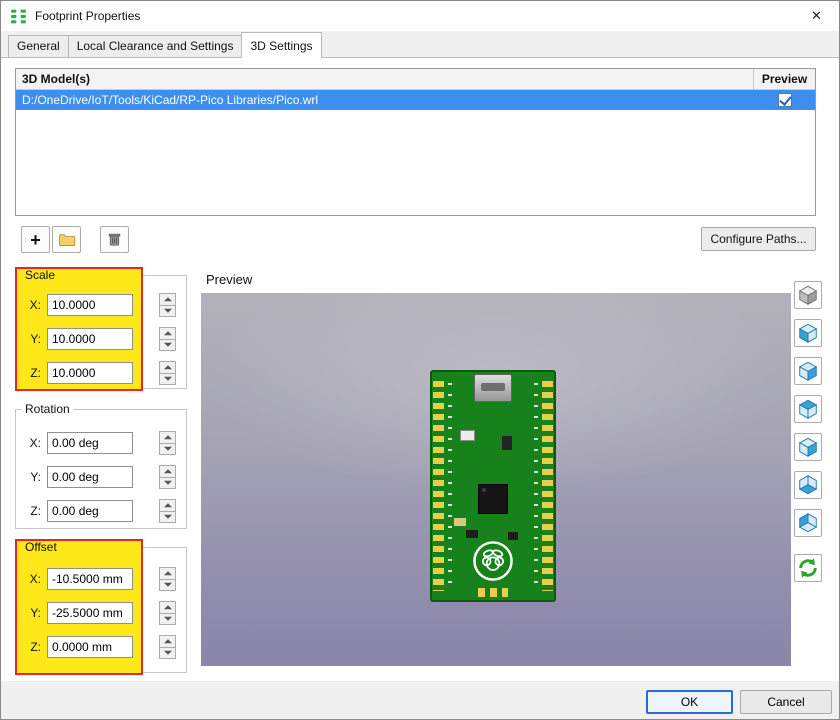  Describe the element at coordinates (40, 275) in the screenshot. I see `scale-group-title: Scale` at that location.